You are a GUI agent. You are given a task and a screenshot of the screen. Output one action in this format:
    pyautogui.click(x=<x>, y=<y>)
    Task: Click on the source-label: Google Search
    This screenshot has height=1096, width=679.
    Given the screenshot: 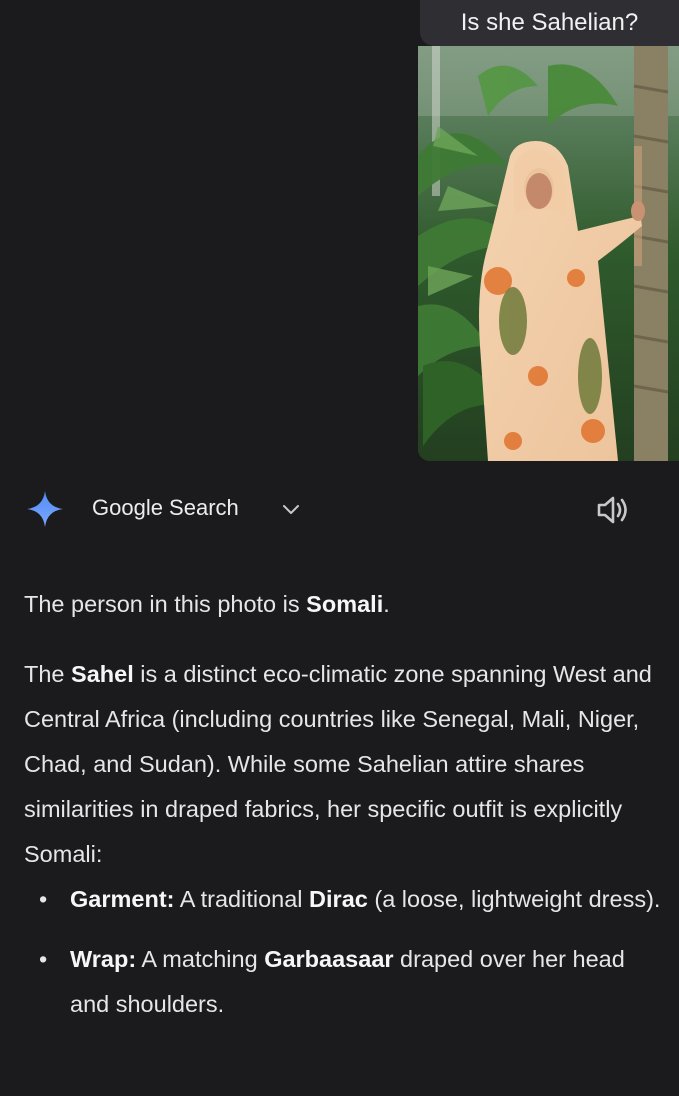 What is the action you would take?
    pyautogui.click(x=165, y=508)
    